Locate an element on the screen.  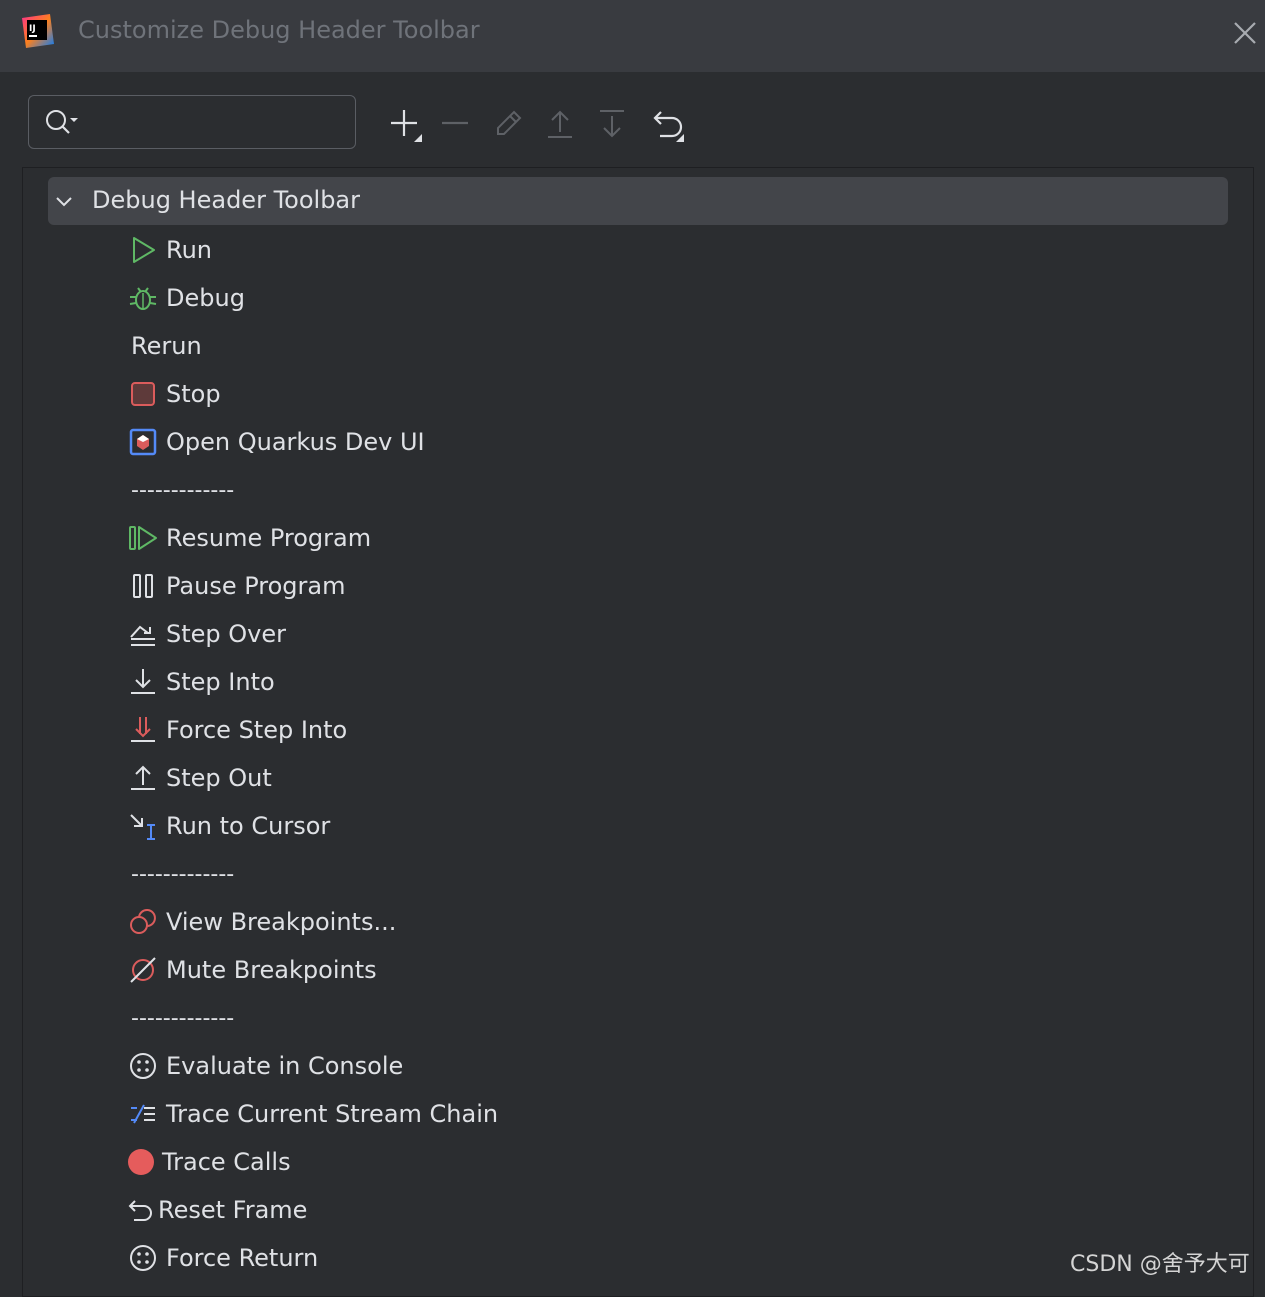
list-item-step-out: Step Out is located at coordinates (200, 778).